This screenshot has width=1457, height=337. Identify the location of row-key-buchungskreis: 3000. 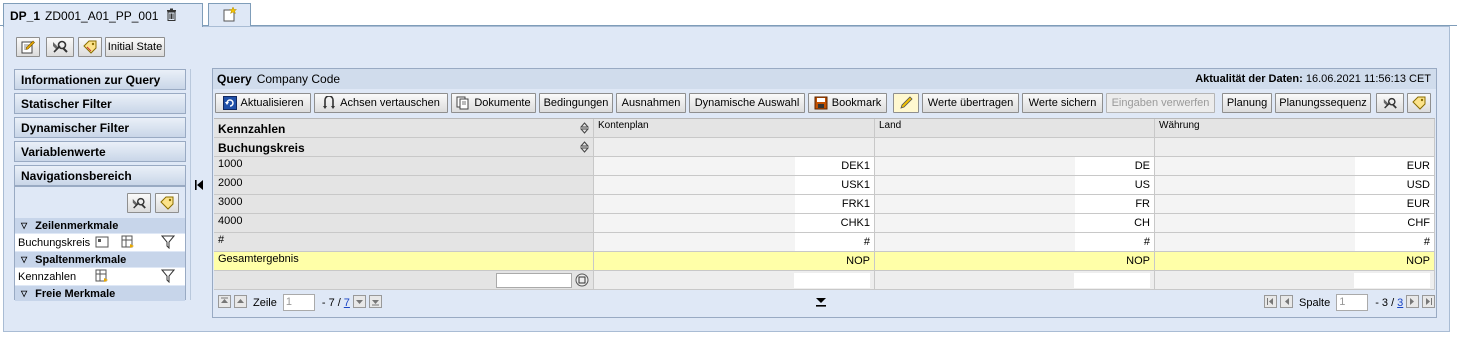
(404, 204).